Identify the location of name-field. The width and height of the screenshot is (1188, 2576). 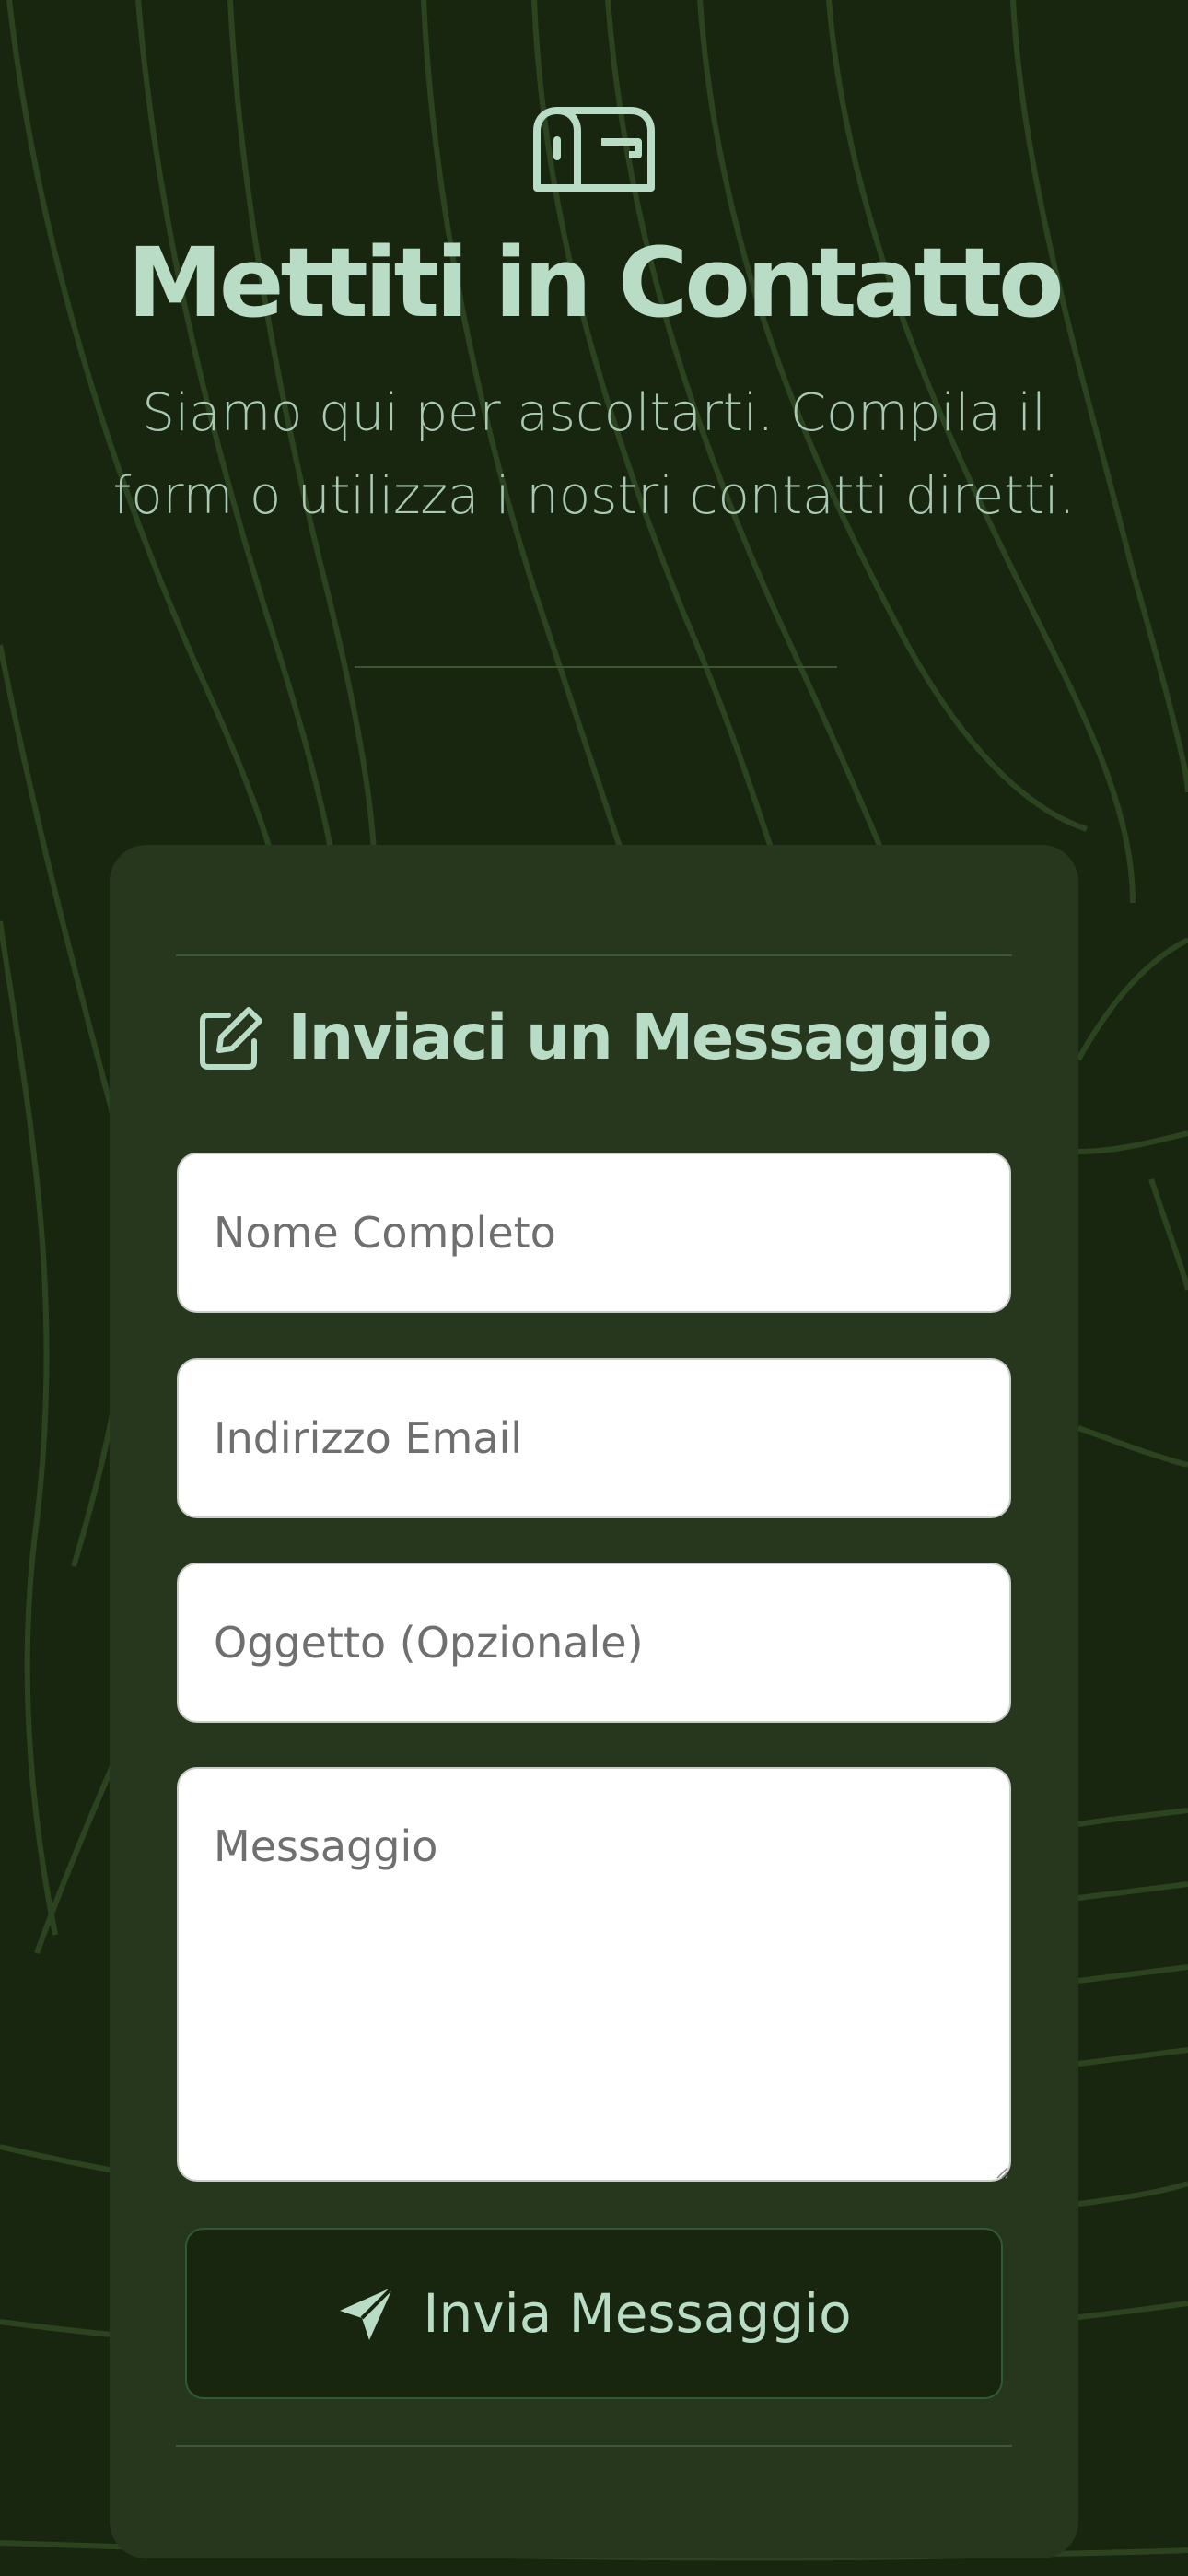
(594, 1233).